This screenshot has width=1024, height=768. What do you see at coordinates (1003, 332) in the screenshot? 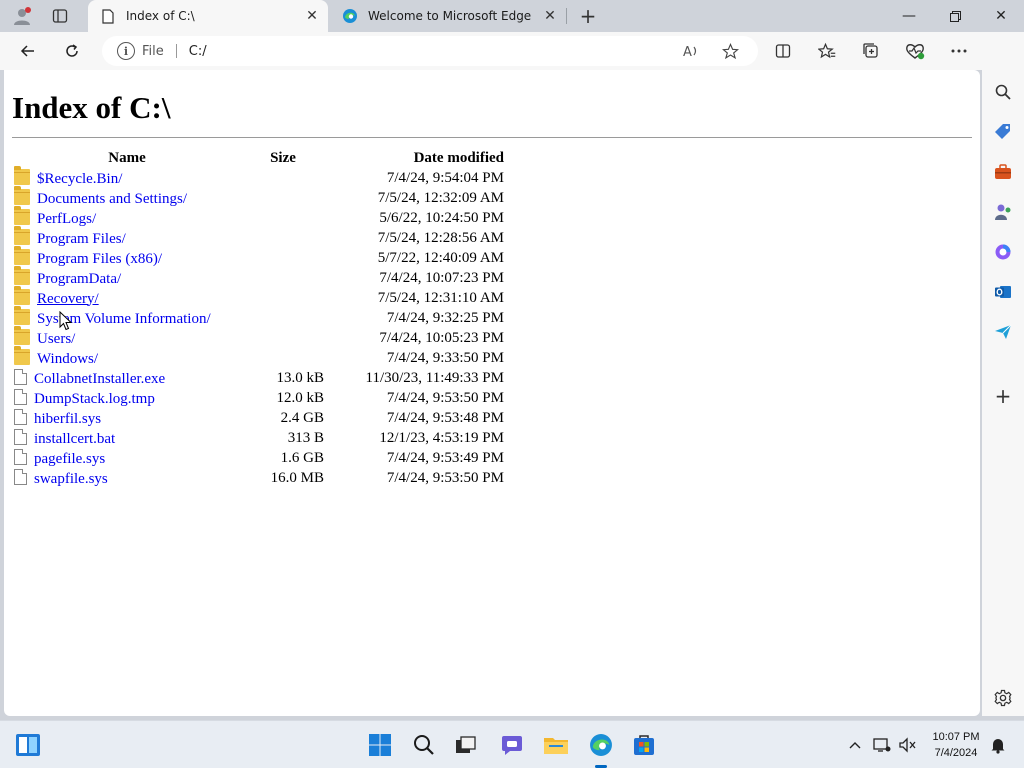
I see `send-icon` at bounding box center [1003, 332].